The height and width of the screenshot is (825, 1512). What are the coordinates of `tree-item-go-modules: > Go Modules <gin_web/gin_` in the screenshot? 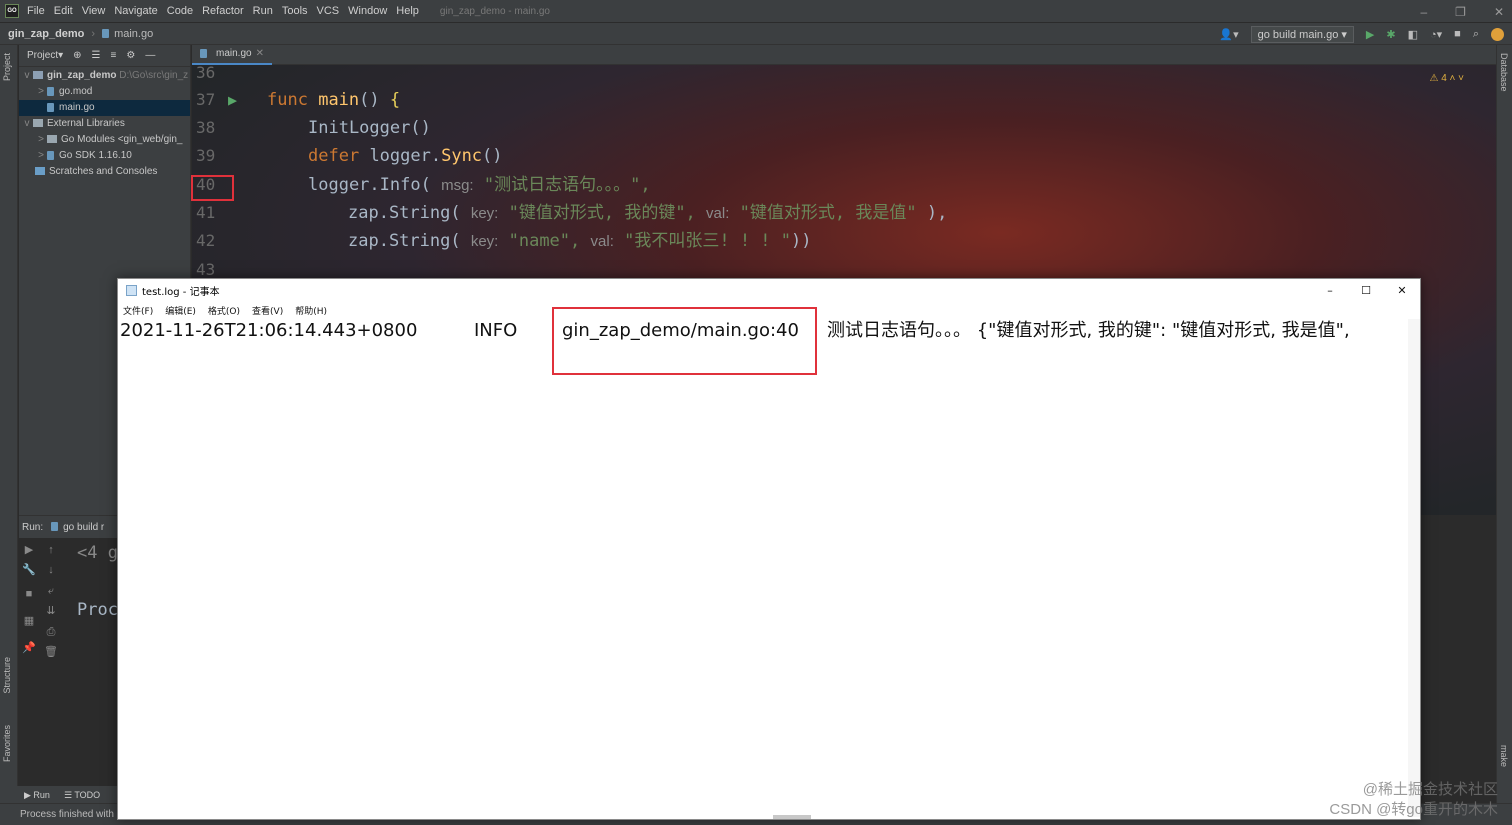 It's located at (104, 140).